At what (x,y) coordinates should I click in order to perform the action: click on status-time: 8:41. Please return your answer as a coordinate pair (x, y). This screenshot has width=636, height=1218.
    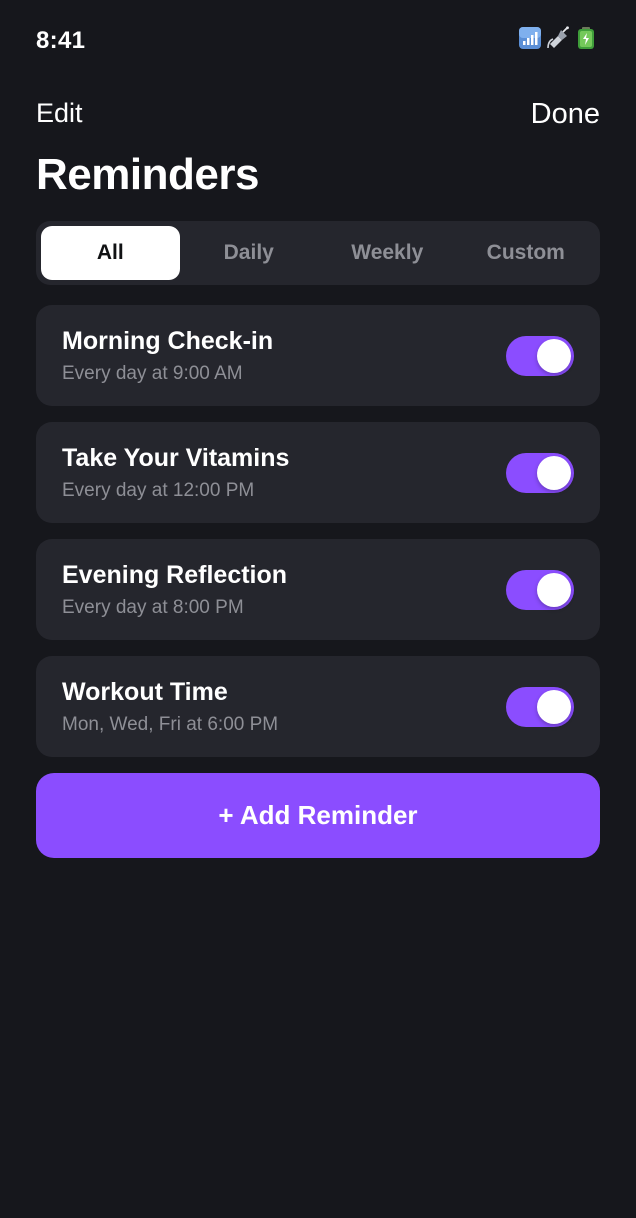
    Looking at the image, I should click on (61, 40).